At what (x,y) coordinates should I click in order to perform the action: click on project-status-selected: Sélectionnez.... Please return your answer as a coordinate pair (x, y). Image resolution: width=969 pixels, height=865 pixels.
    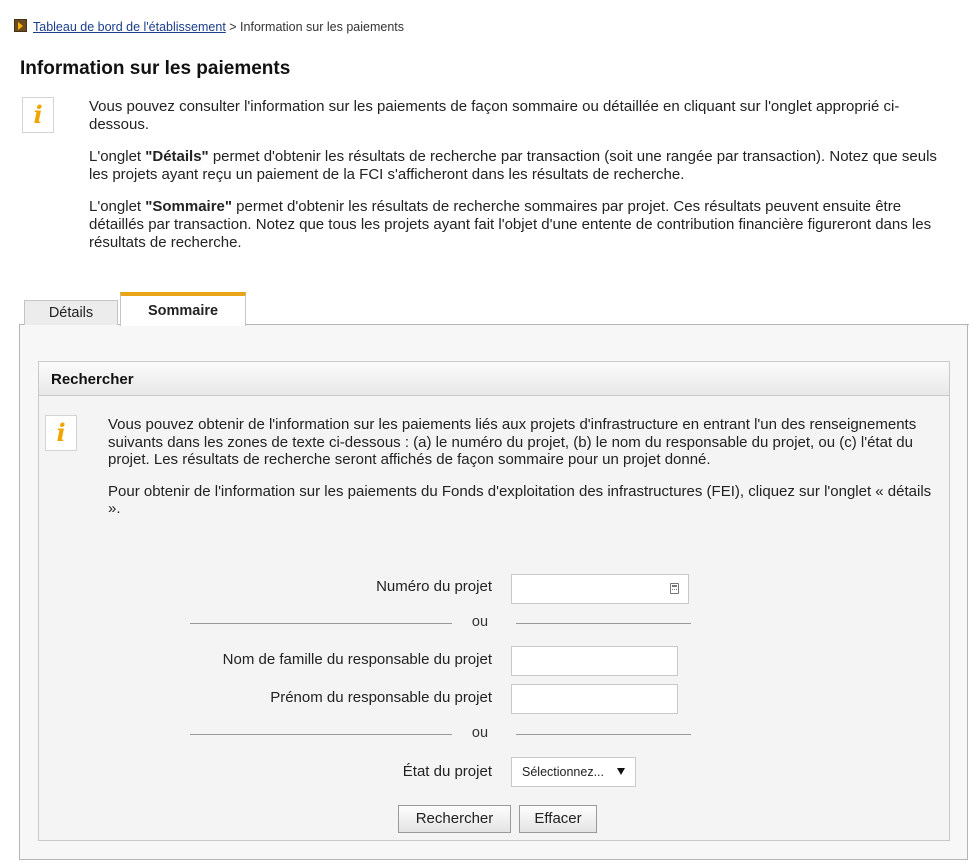
    Looking at the image, I should click on (563, 772).